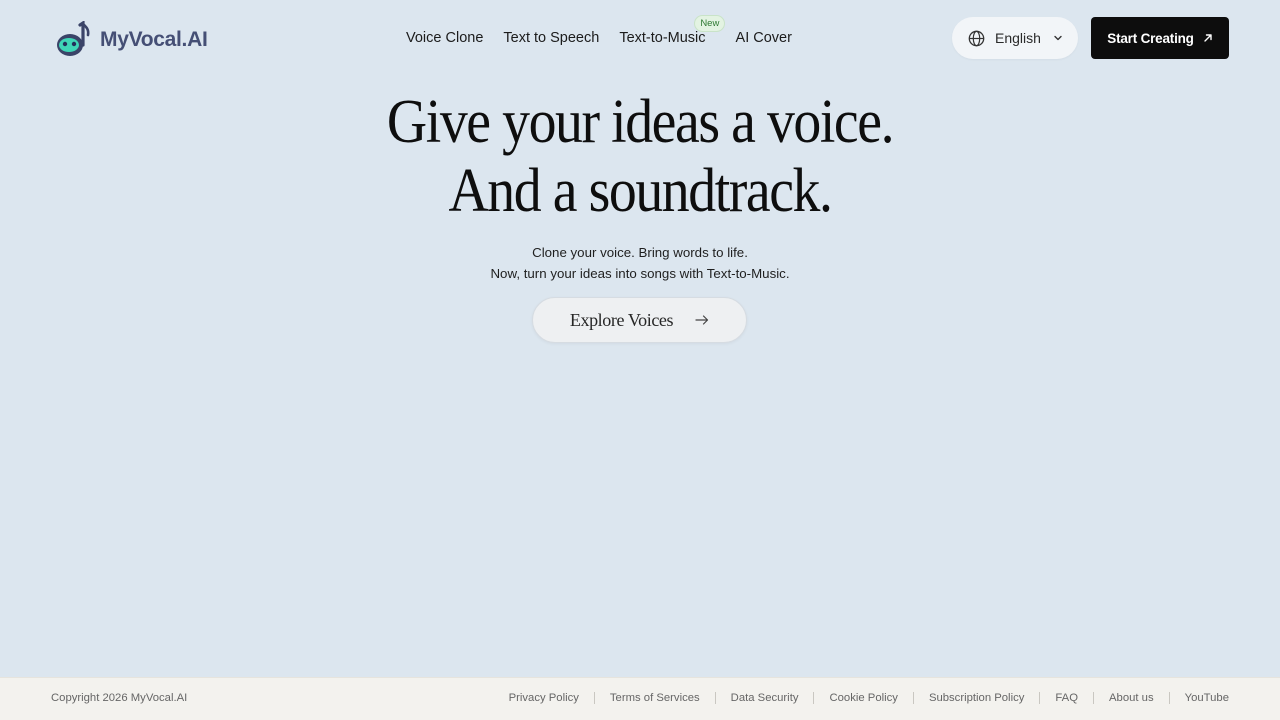 Image resolution: width=1280 pixels, height=720 pixels. What do you see at coordinates (662, 38) in the screenshot?
I see `nav-text-to-music-label: Text-to-Music` at bounding box center [662, 38].